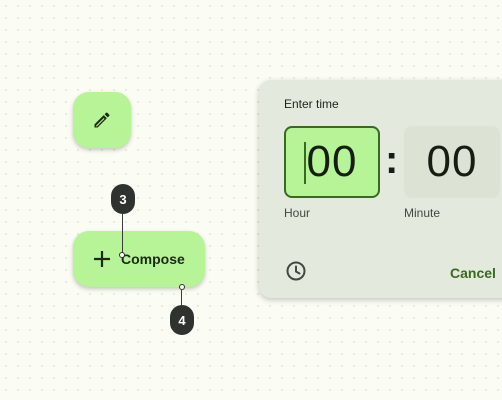  What do you see at coordinates (153, 259) in the screenshot?
I see `compose-label: Compose` at bounding box center [153, 259].